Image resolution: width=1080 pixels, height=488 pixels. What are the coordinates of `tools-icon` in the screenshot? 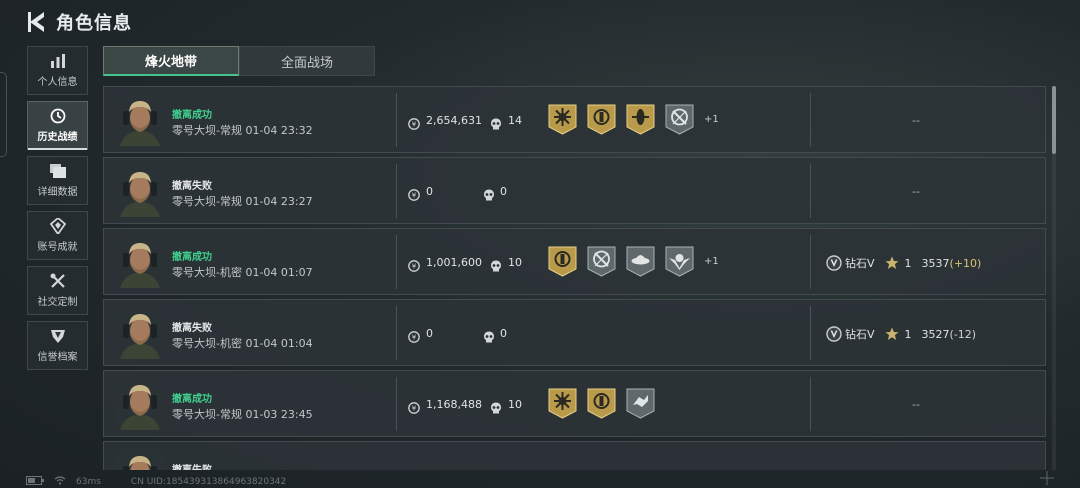 It's located at (58, 281).